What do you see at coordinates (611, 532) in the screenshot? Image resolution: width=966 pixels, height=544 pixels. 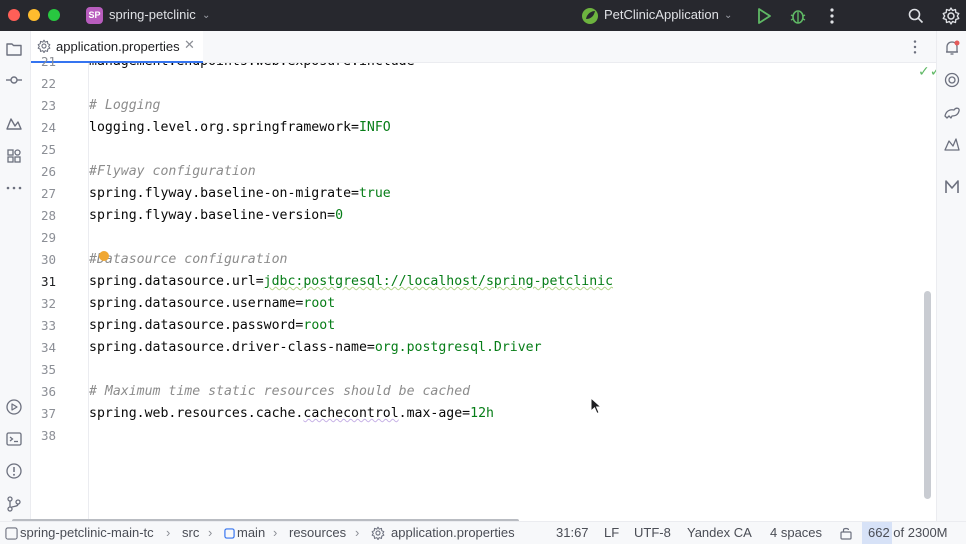 I see `line-separator: LF` at bounding box center [611, 532].